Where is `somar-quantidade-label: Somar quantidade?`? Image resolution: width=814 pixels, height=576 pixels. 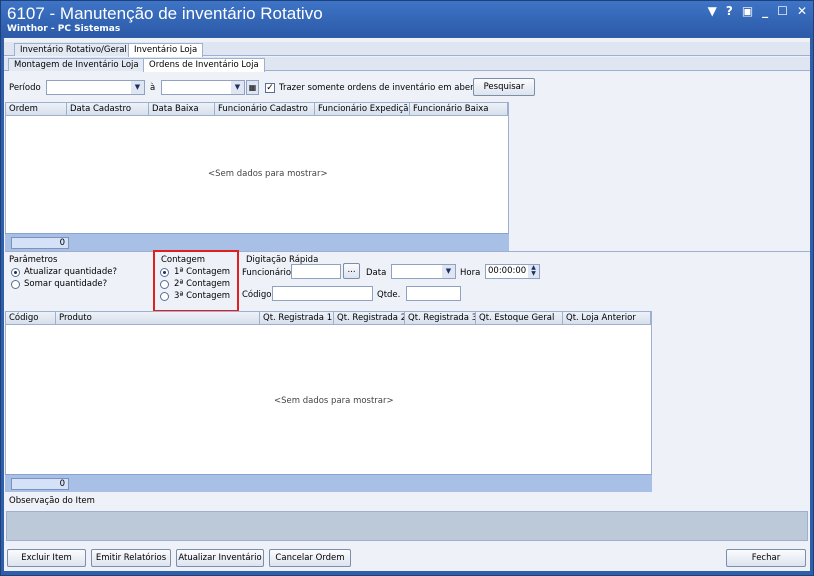
somar-quantidade-label: Somar quantidade? is located at coordinates (66, 284).